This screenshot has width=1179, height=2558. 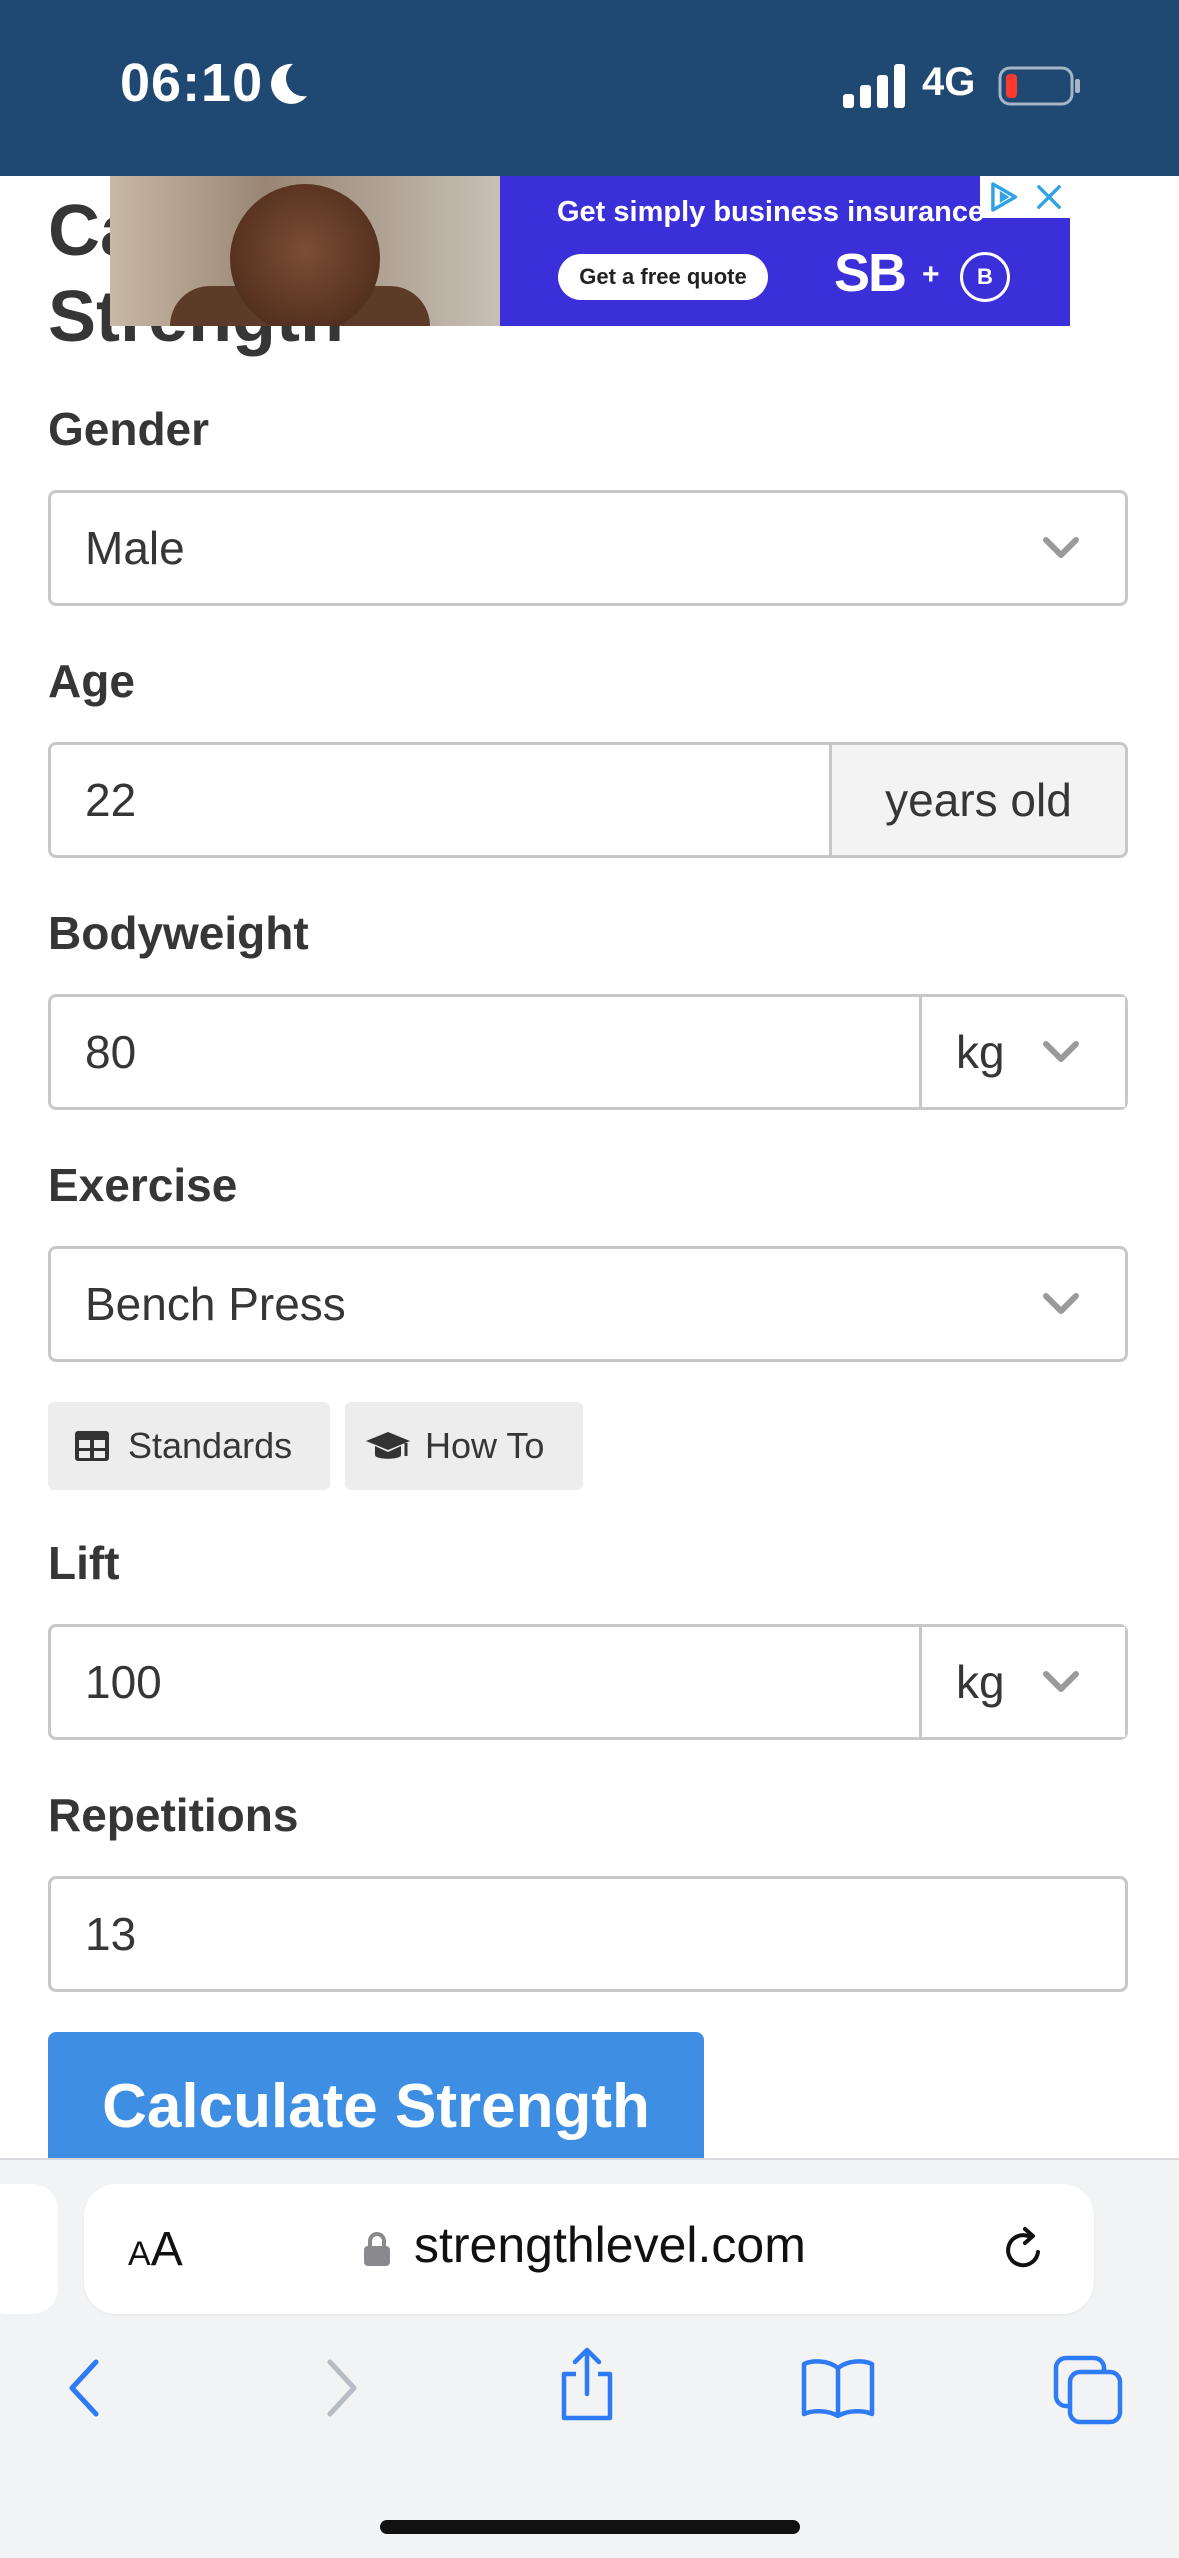 What do you see at coordinates (84, 2388) in the screenshot?
I see `back-icon` at bounding box center [84, 2388].